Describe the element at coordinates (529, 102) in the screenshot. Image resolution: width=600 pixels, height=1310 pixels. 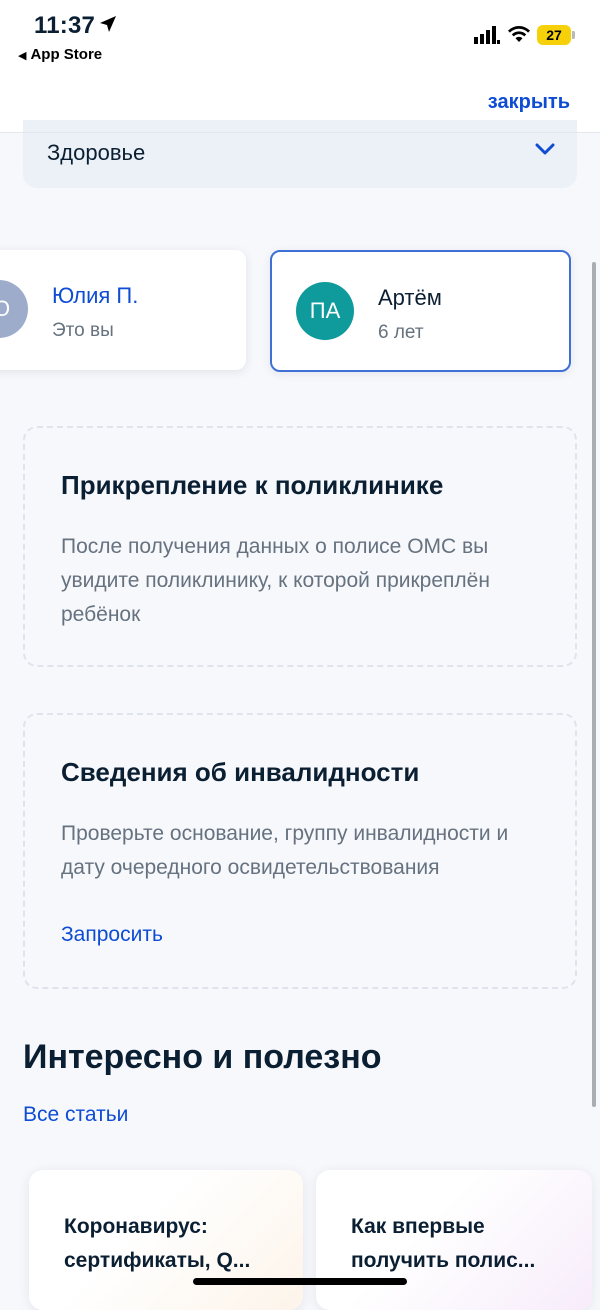
I see `close-button: закрыть` at that location.